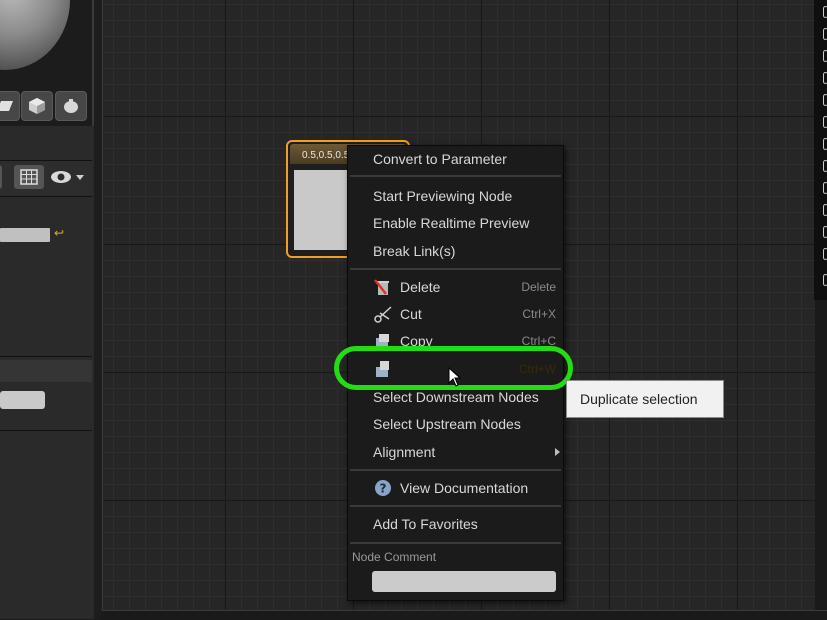 The image size is (827, 620). Describe the element at coordinates (383, 287) in the screenshot. I see `delete-icon` at that location.